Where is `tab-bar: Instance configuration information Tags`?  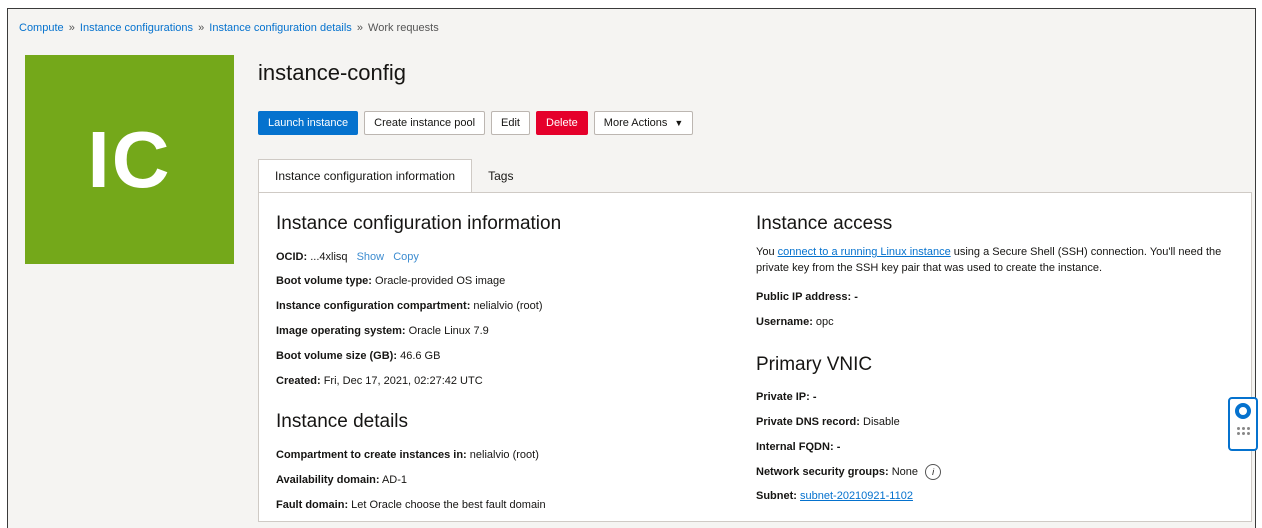
tab-bar: Instance configuration information Tags is located at coordinates (393, 176).